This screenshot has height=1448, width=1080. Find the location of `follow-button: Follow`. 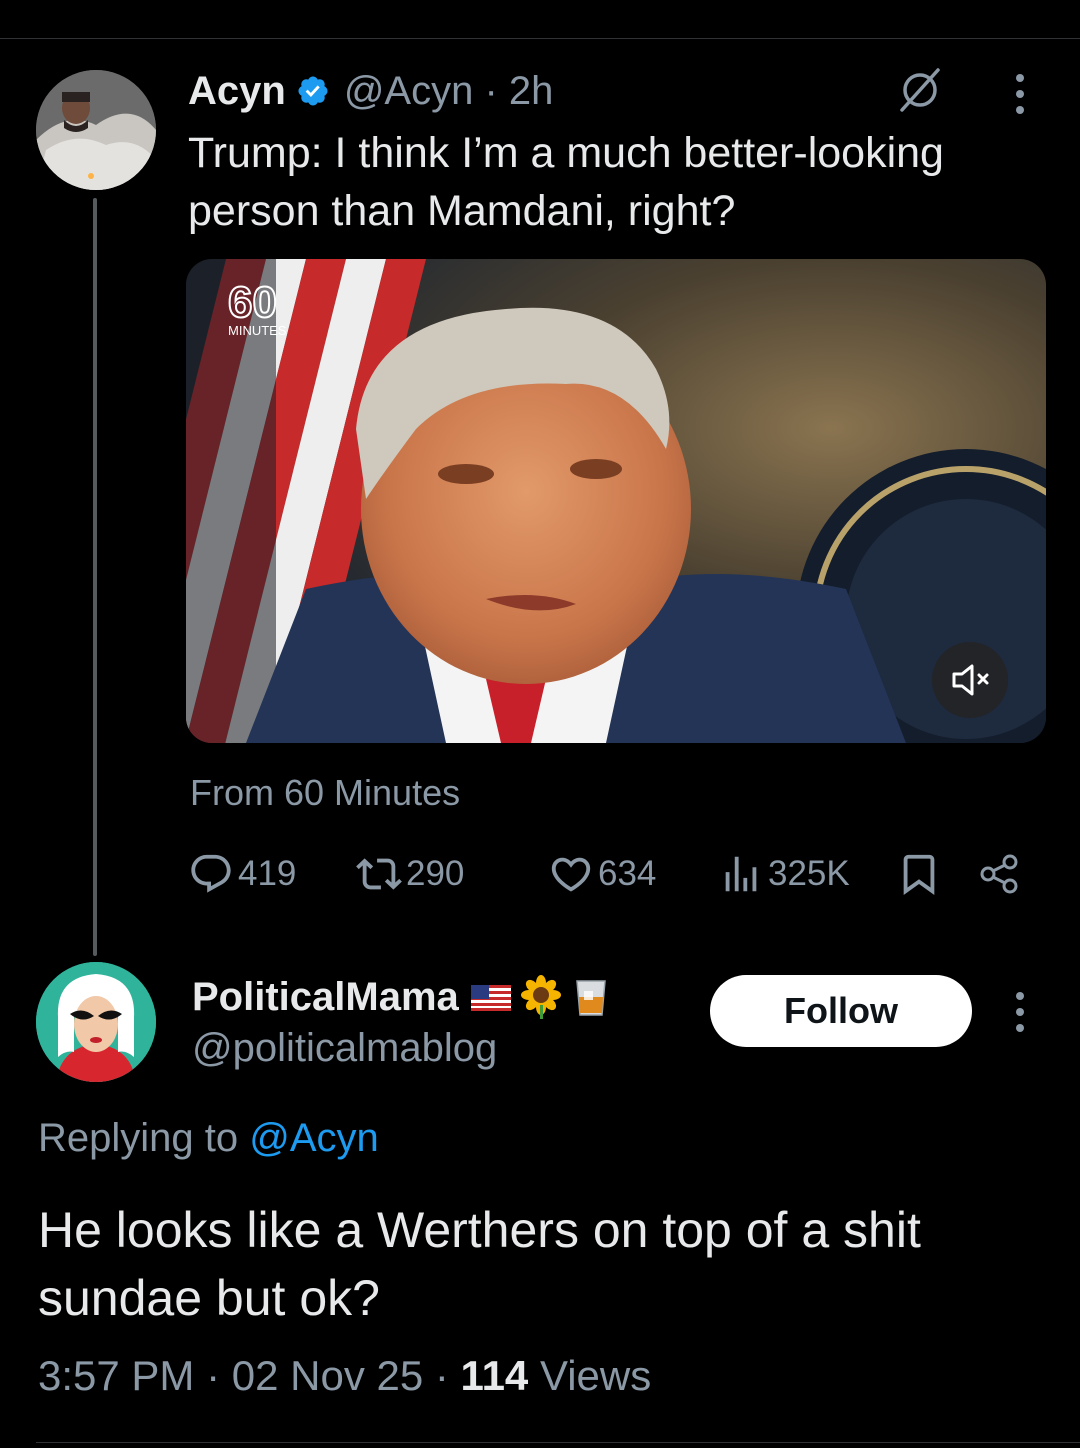

follow-button: Follow is located at coordinates (841, 1011).